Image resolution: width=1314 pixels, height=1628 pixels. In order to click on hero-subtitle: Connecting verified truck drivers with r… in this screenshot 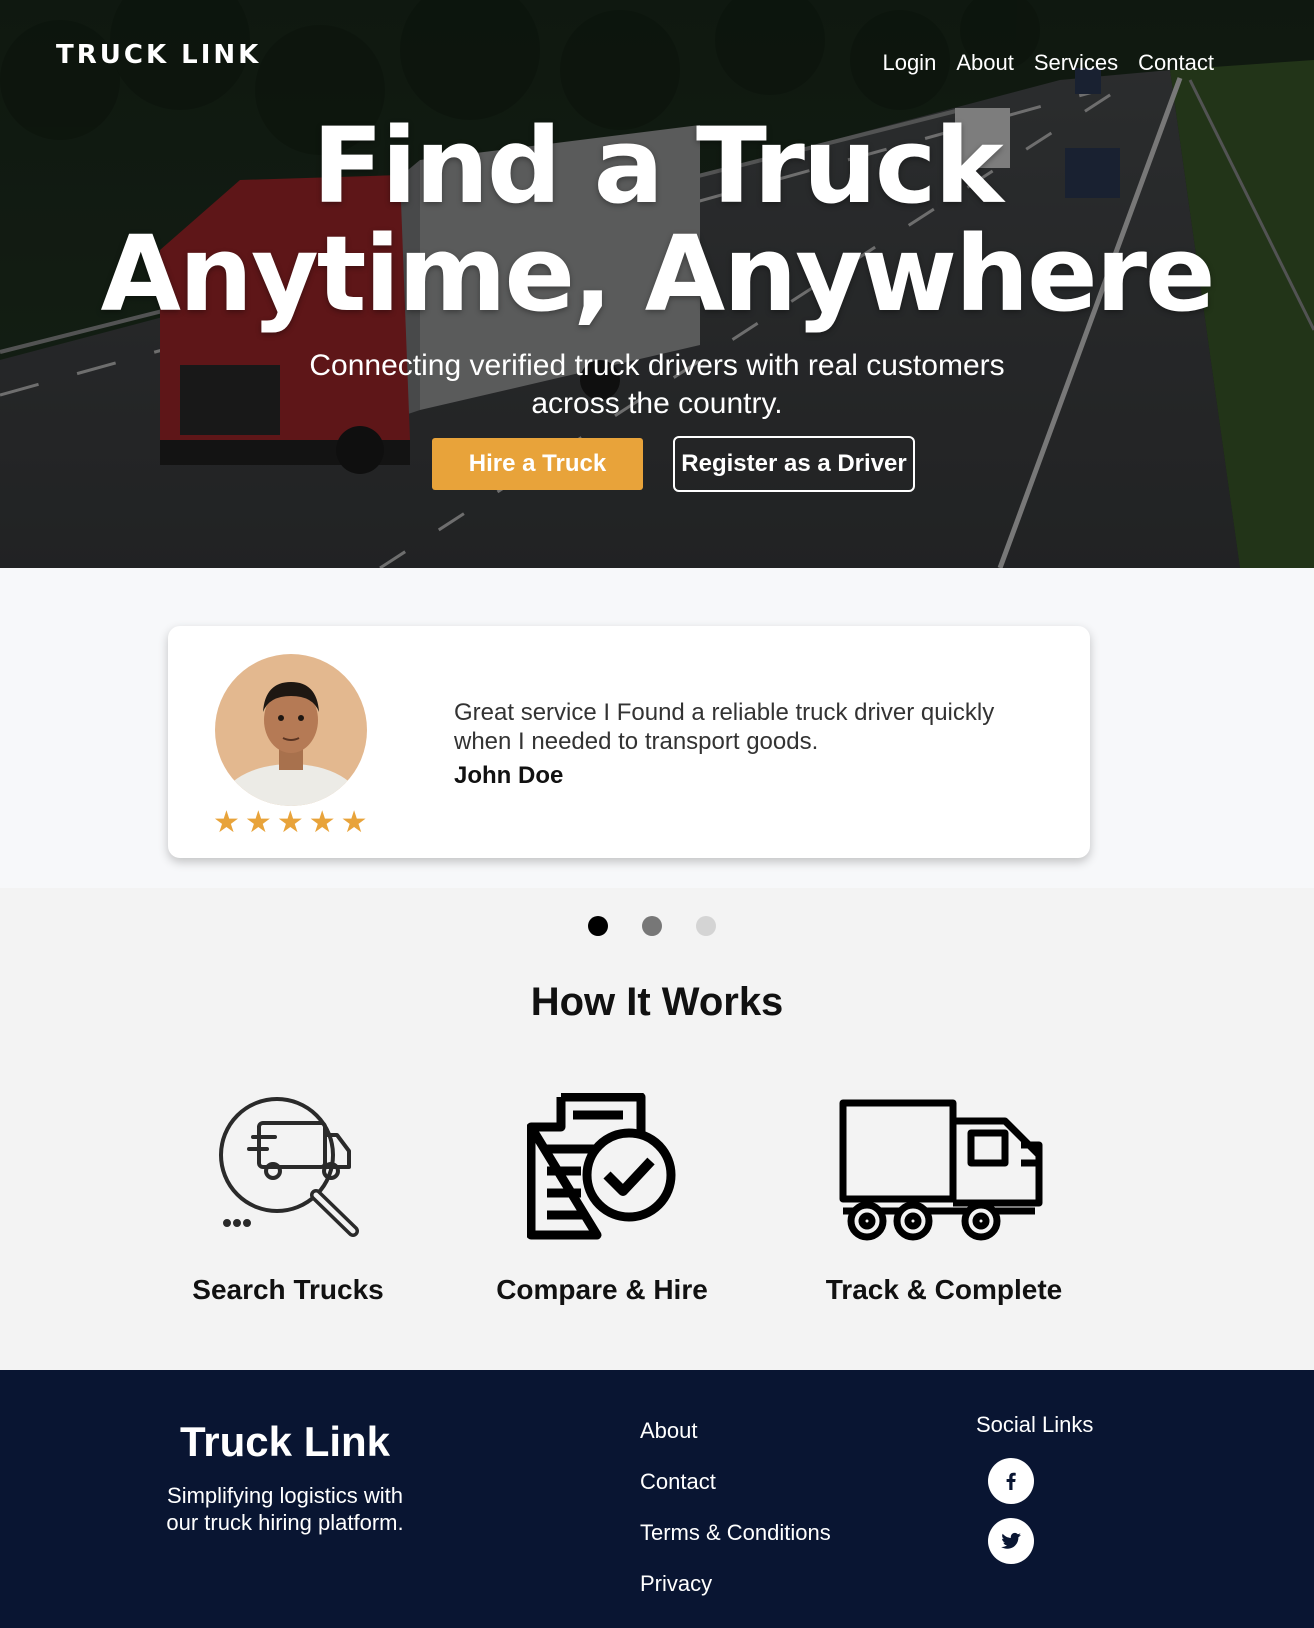, I will do `click(657, 385)`.